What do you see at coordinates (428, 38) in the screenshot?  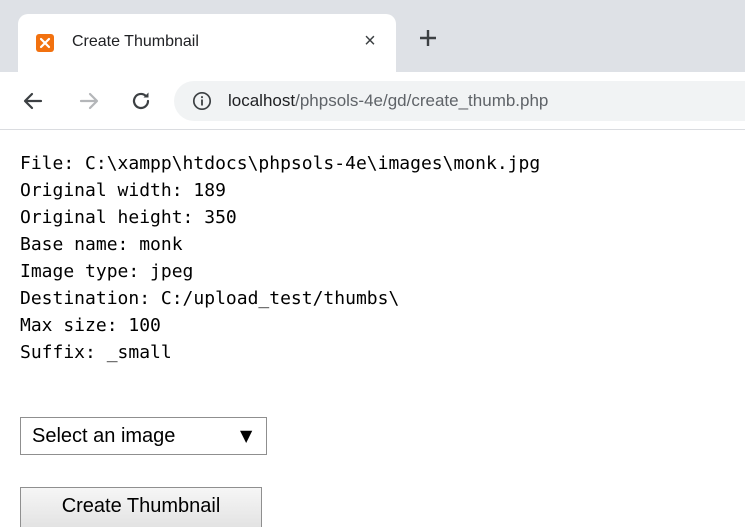 I see `plus-icon` at bounding box center [428, 38].